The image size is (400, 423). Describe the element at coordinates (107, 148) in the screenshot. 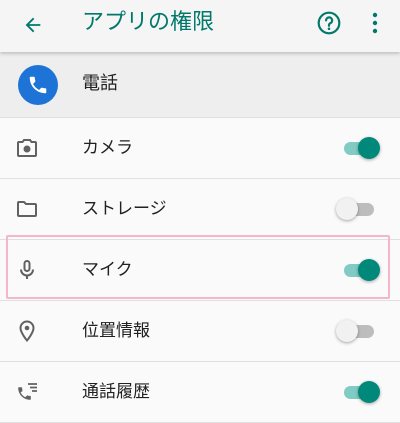

I see `permission-label: カメラ` at that location.